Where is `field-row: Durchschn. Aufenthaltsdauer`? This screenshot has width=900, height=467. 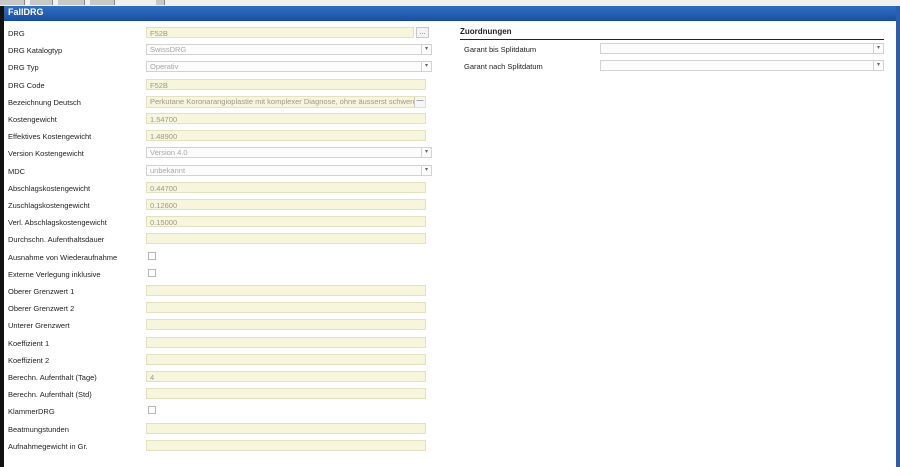
field-row: Durchschn. Aufenthaltsdauer is located at coordinates (219, 239).